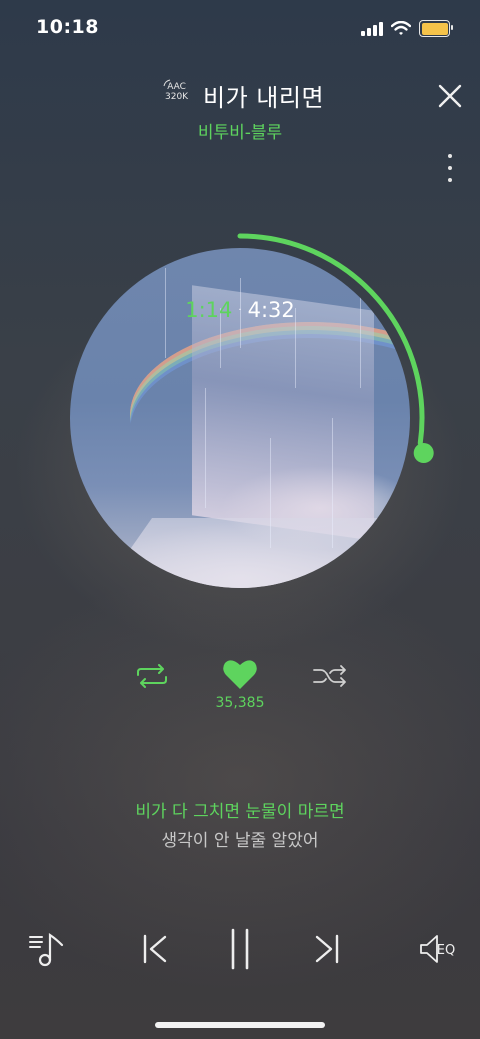  I want to click on status-time: 10:18, so click(67, 27).